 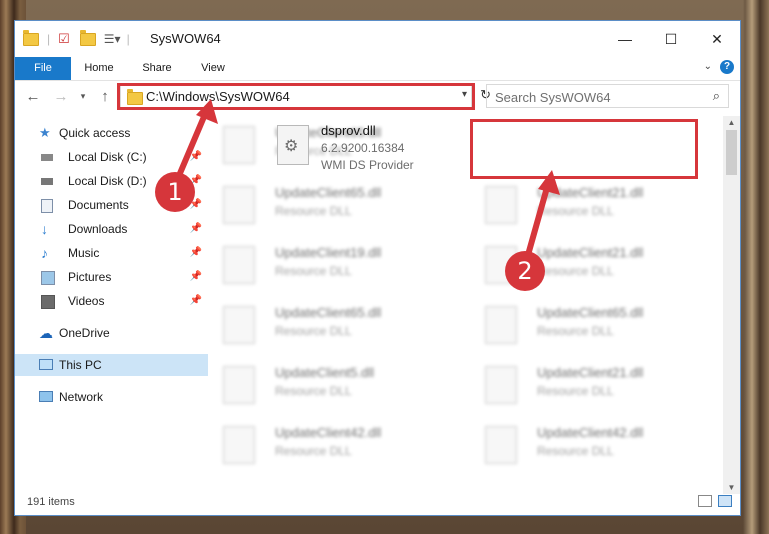 What do you see at coordinates (367, 178) in the screenshot?
I see `annotation-arrows` at bounding box center [367, 178].